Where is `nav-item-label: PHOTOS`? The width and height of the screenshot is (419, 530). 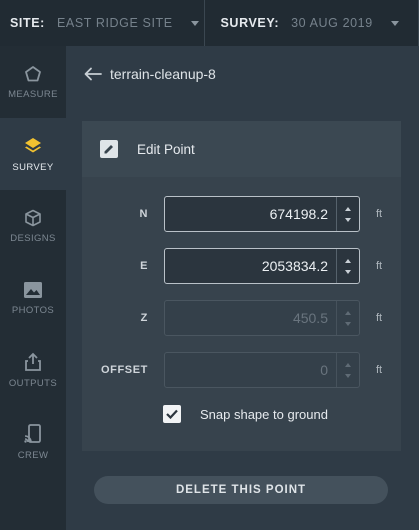 nav-item-label: PHOTOS is located at coordinates (33, 310).